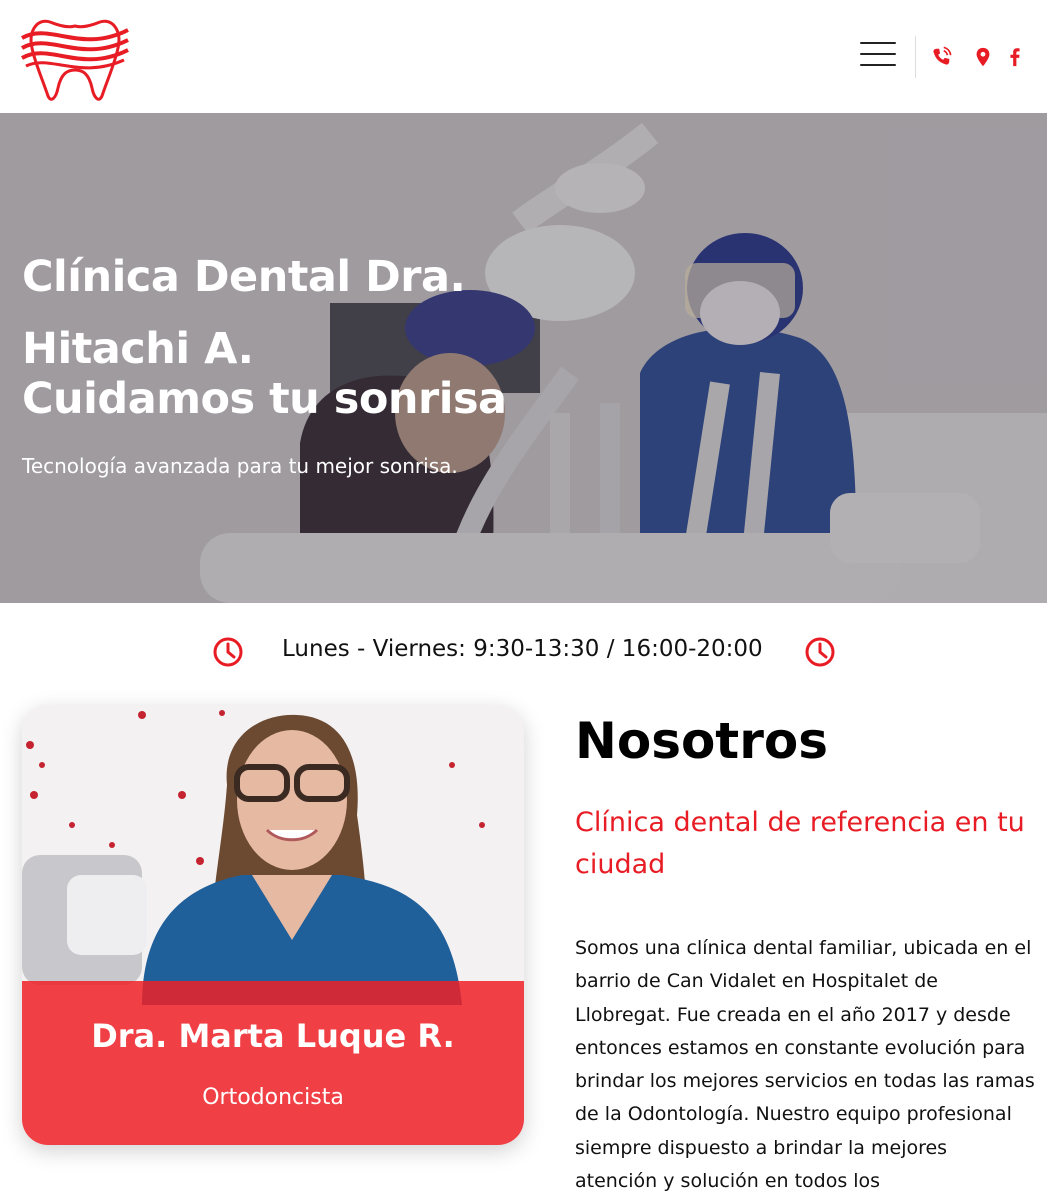 This screenshot has width=1047, height=1192. I want to click on about-title: Nosotros, so click(701, 741).